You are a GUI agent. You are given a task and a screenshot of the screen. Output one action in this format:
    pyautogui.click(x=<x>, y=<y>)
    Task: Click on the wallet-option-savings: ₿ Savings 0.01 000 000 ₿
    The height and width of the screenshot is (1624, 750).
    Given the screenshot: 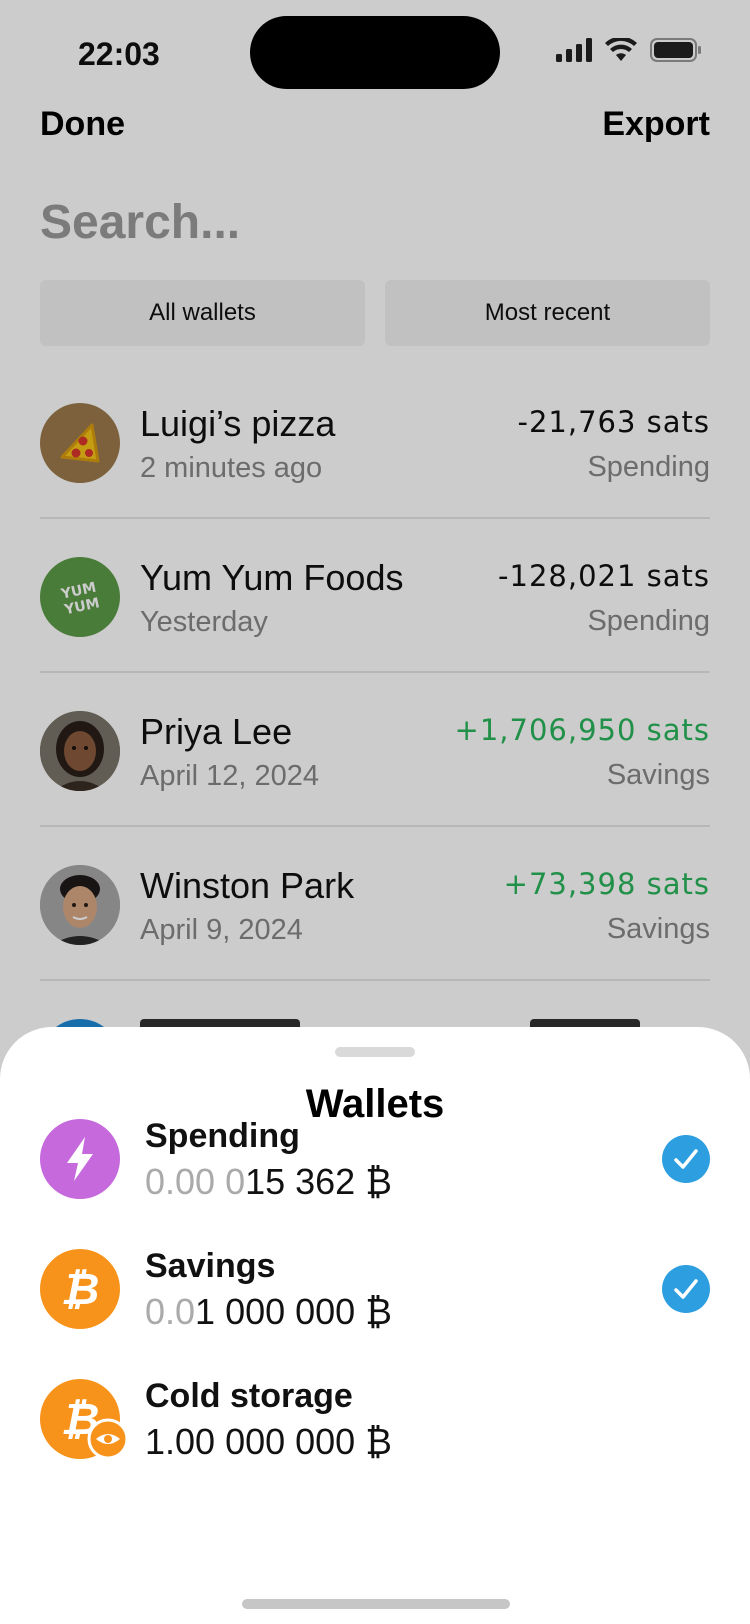 What is the action you would take?
    pyautogui.click(x=375, y=1292)
    